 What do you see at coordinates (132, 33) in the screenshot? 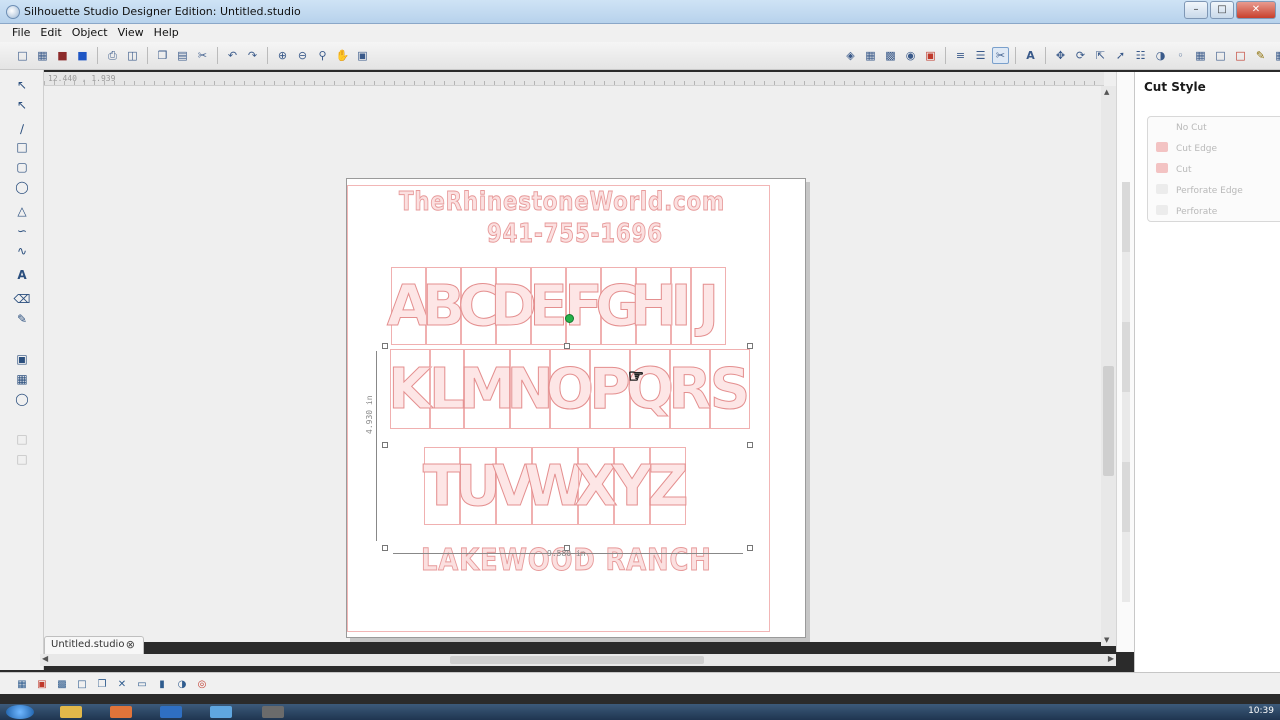
I see `menu-view: View` at bounding box center [132, 33].